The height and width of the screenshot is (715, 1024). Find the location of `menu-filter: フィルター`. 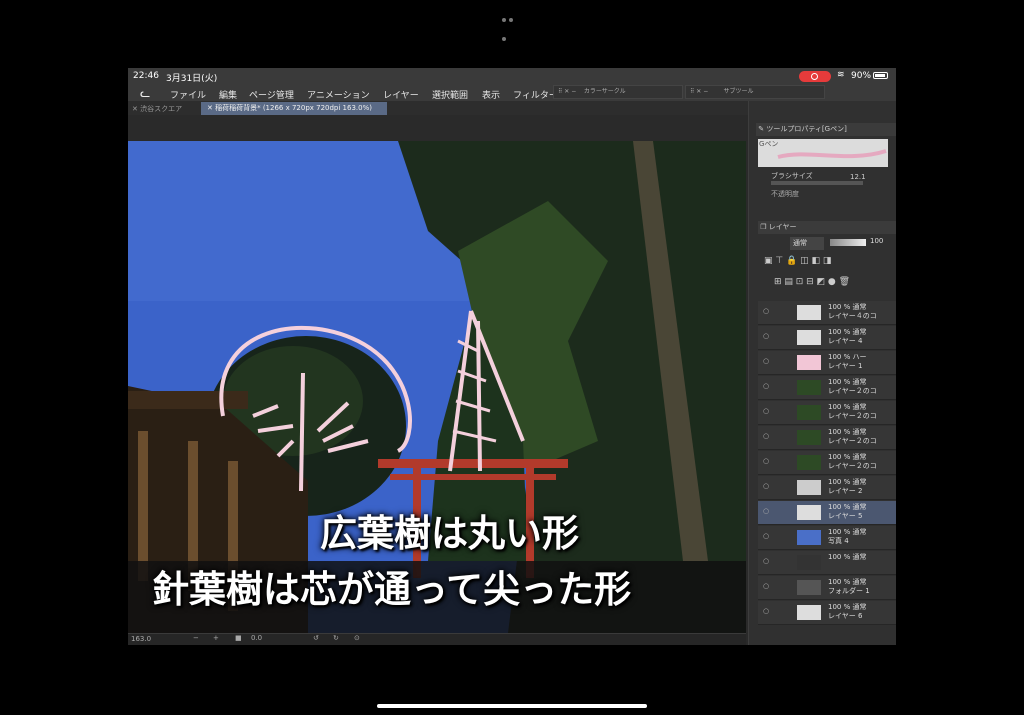

menu-filter: フィルター is located at coordinates (535, 94).